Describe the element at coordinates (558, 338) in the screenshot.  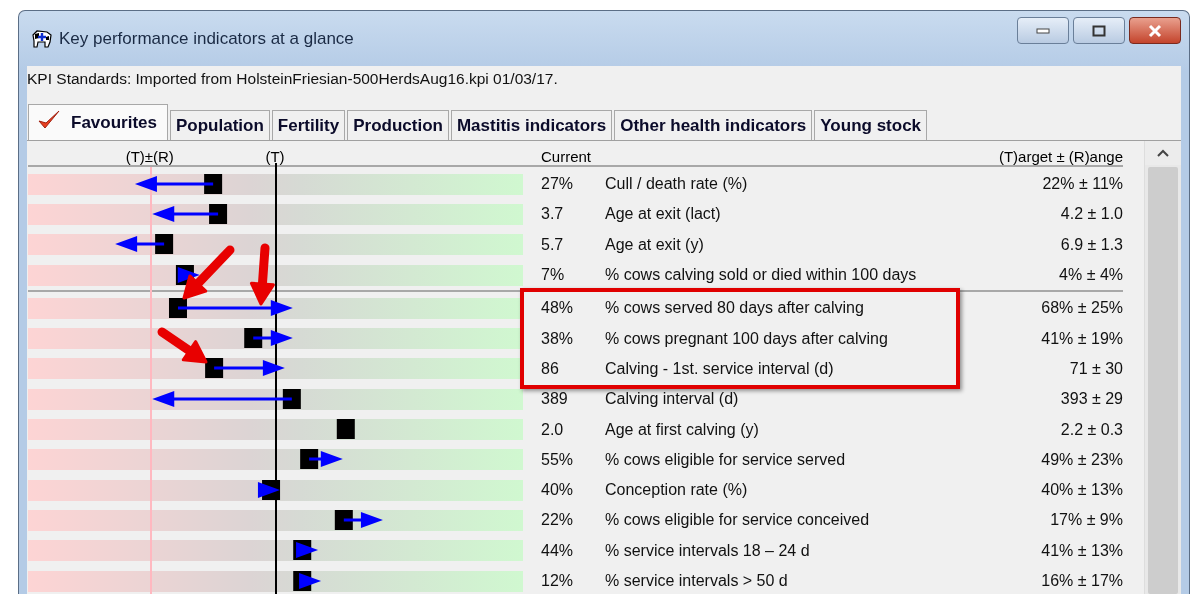
I see `current-value: 38%` at that location.